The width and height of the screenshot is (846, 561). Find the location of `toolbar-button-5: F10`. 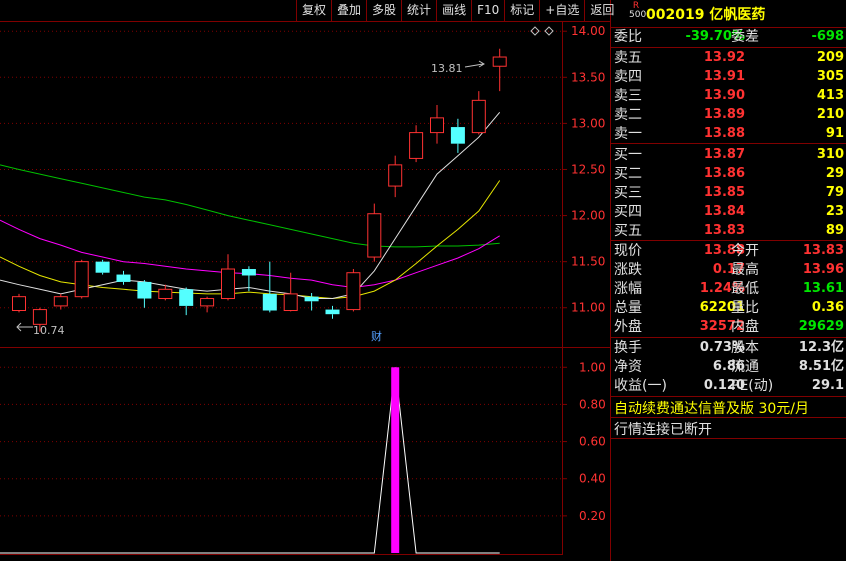

toolbar-button-5: F10 is located at coordinates (487, 10).